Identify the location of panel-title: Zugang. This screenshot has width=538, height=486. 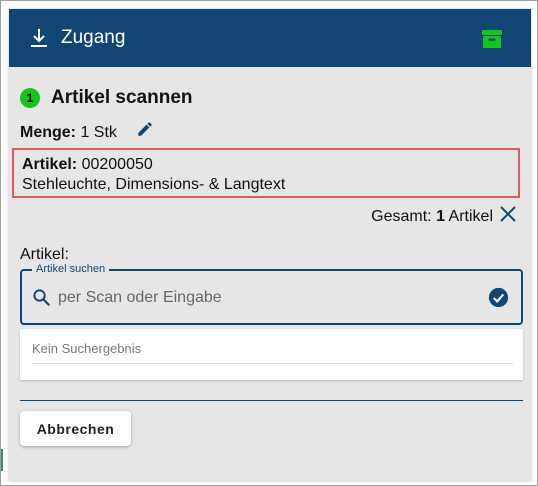
(93, 37).